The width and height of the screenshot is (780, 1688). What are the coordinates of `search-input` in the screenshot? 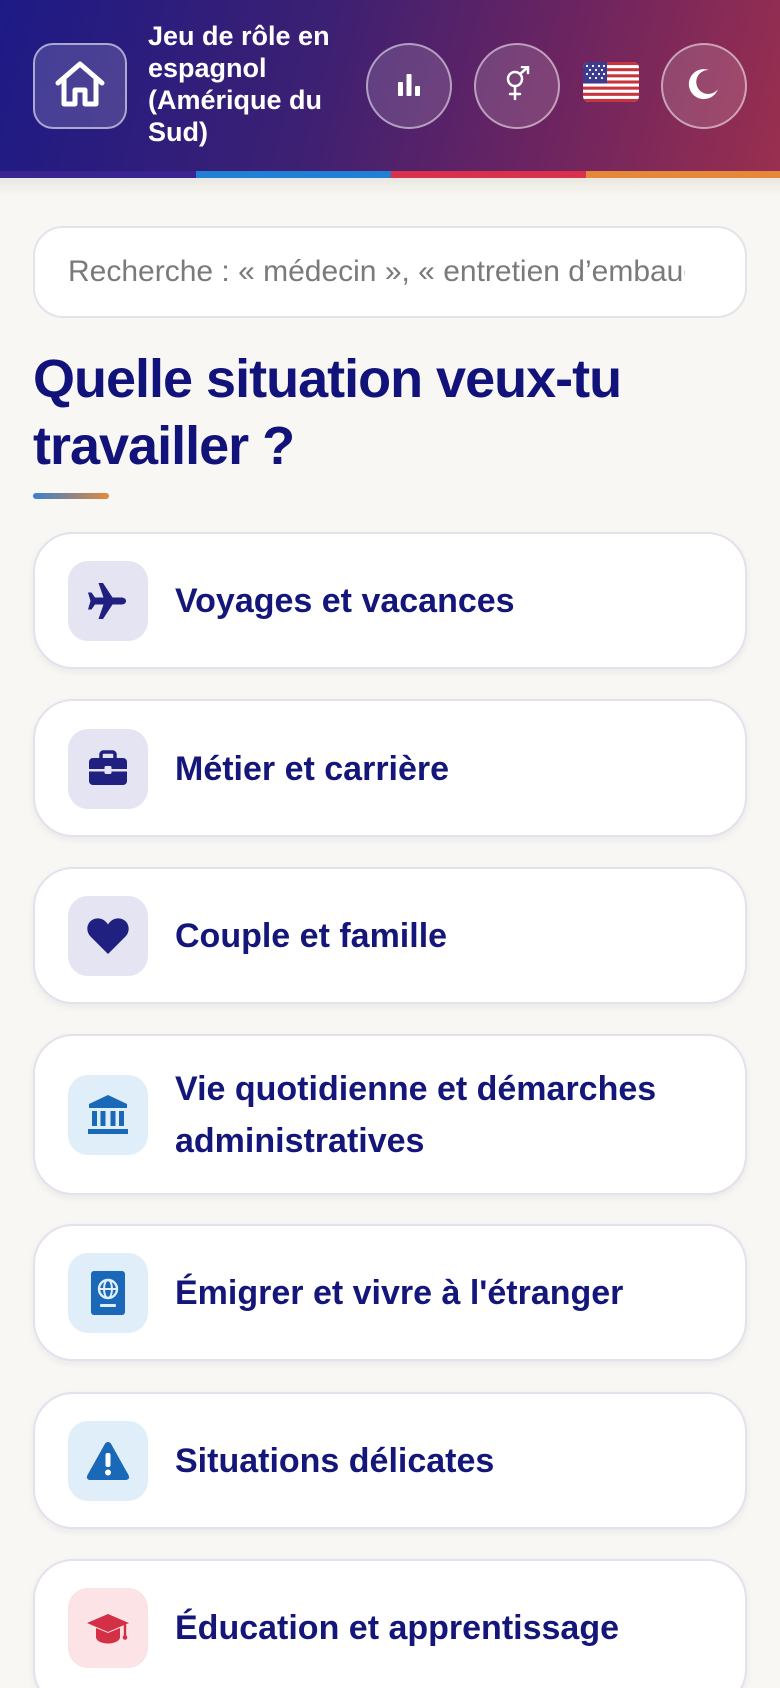 It's located at (390, 272).